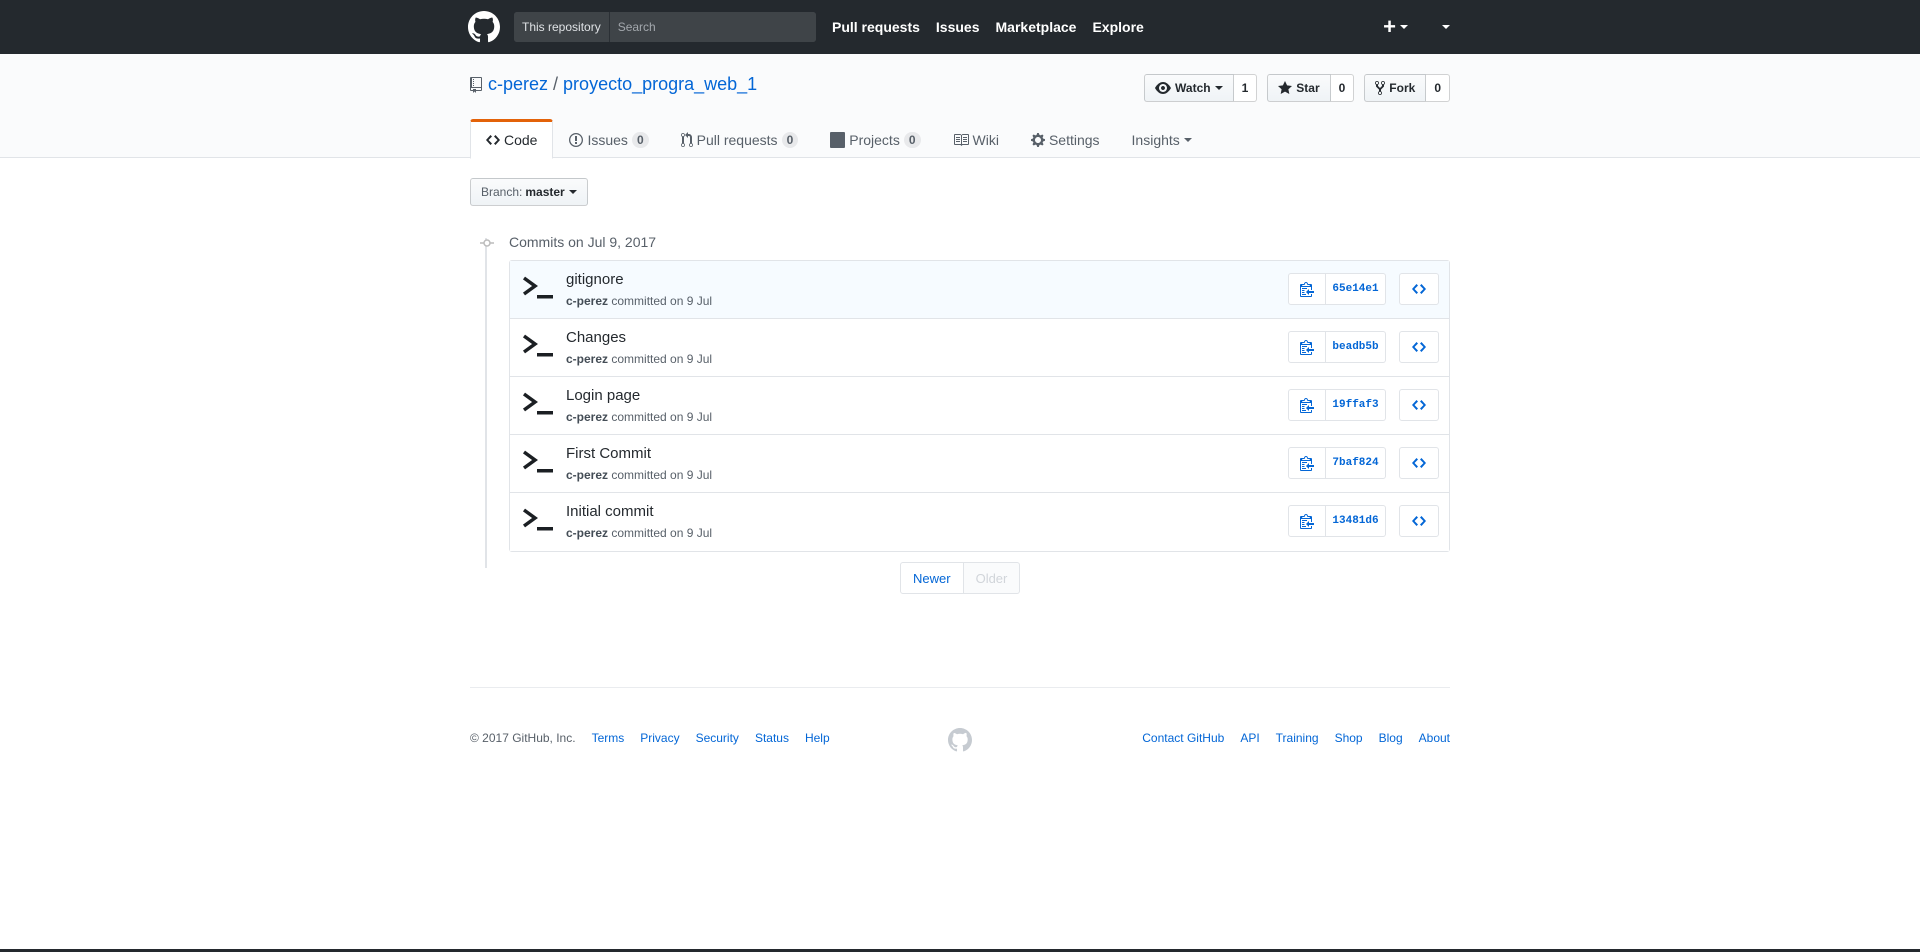  I want to click on projects-counter: 0, so click(912, 140).